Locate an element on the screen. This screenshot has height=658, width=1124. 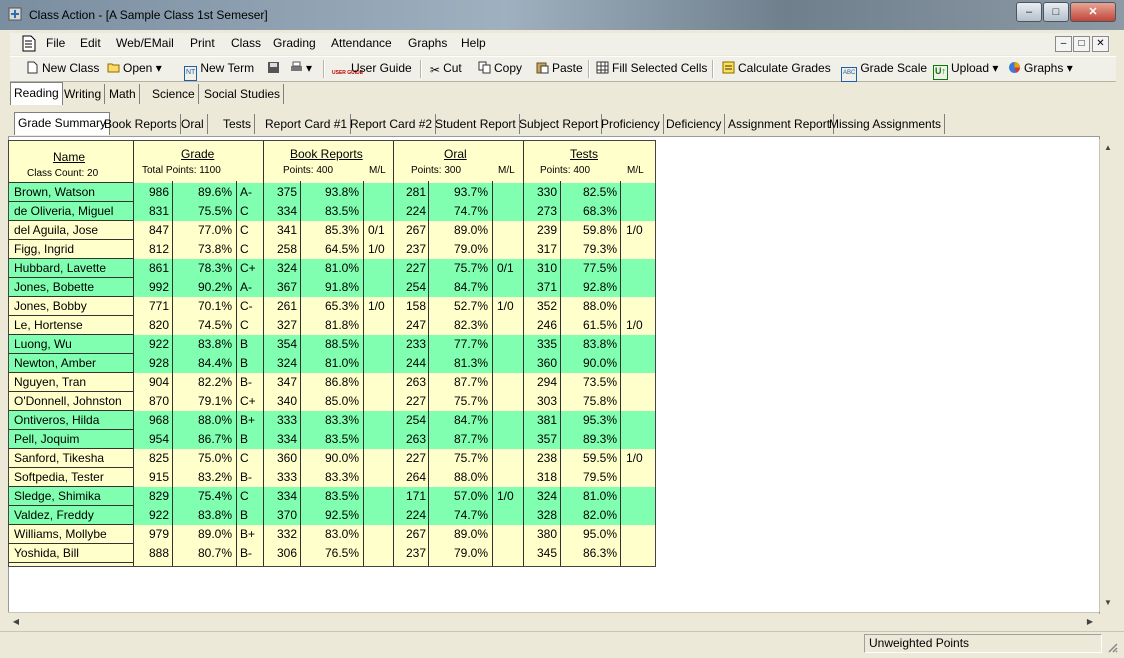
tab-writing: Writing is located at coordinates (83, 94).